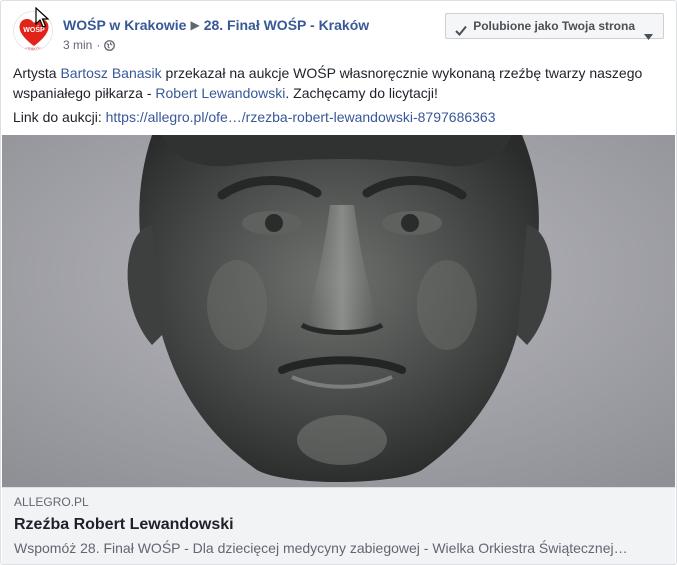  Describe the element at coordinates (37, 73) in the screenshot. I see `post-text-part: Artysta` at that location.